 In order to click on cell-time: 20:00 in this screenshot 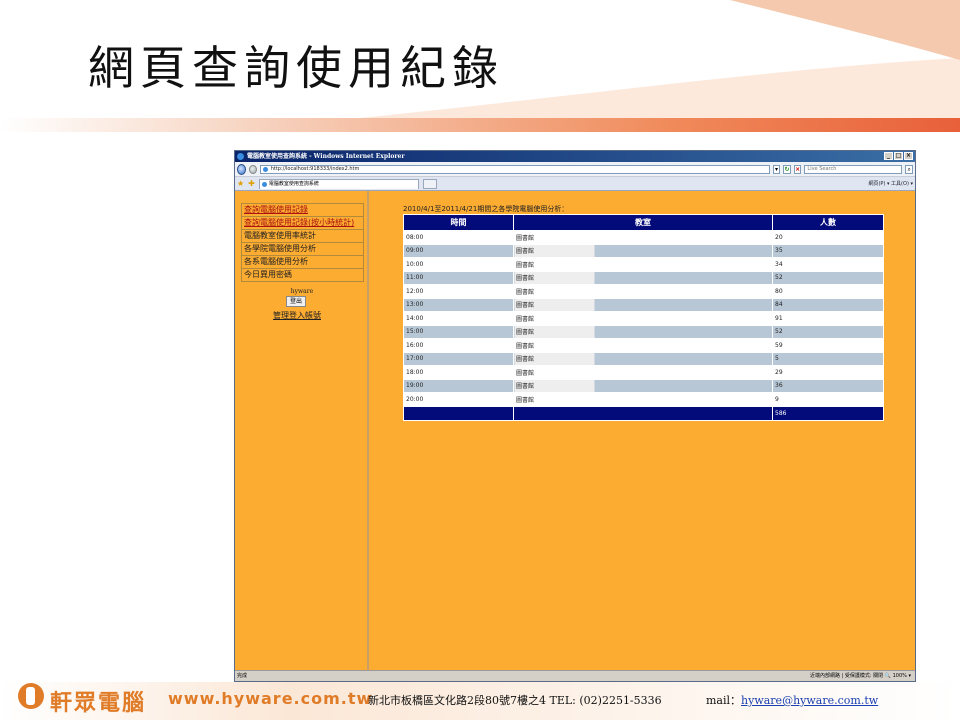, I will do `click(458, 399)`.